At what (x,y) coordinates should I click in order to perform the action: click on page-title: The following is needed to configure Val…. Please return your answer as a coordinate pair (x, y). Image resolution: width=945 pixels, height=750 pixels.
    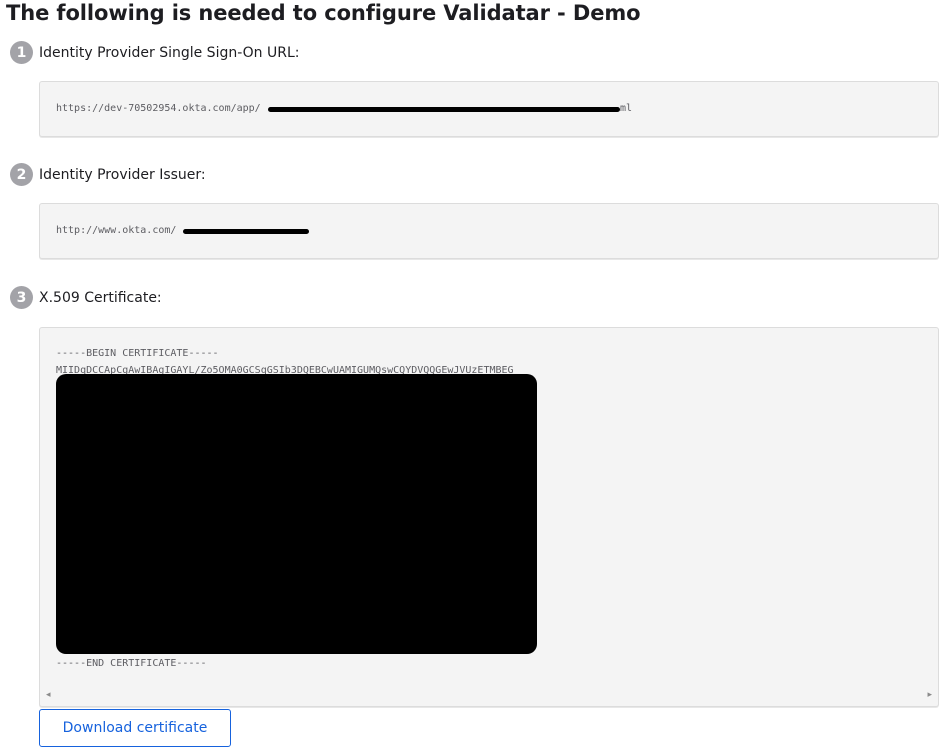
    Looking at the image, I should click on (323, 13).